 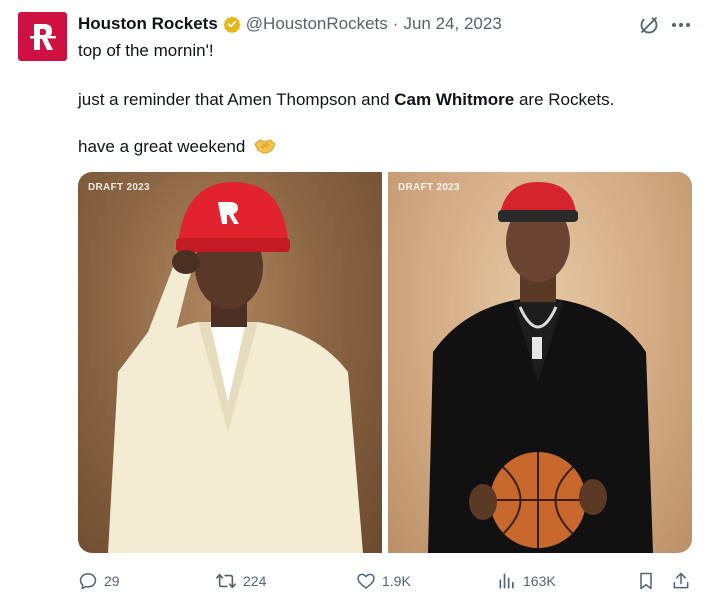 What do you see at coordinates (681, 580) in the screenshot?
I see `share-icon` at bounding box center [681, 580].